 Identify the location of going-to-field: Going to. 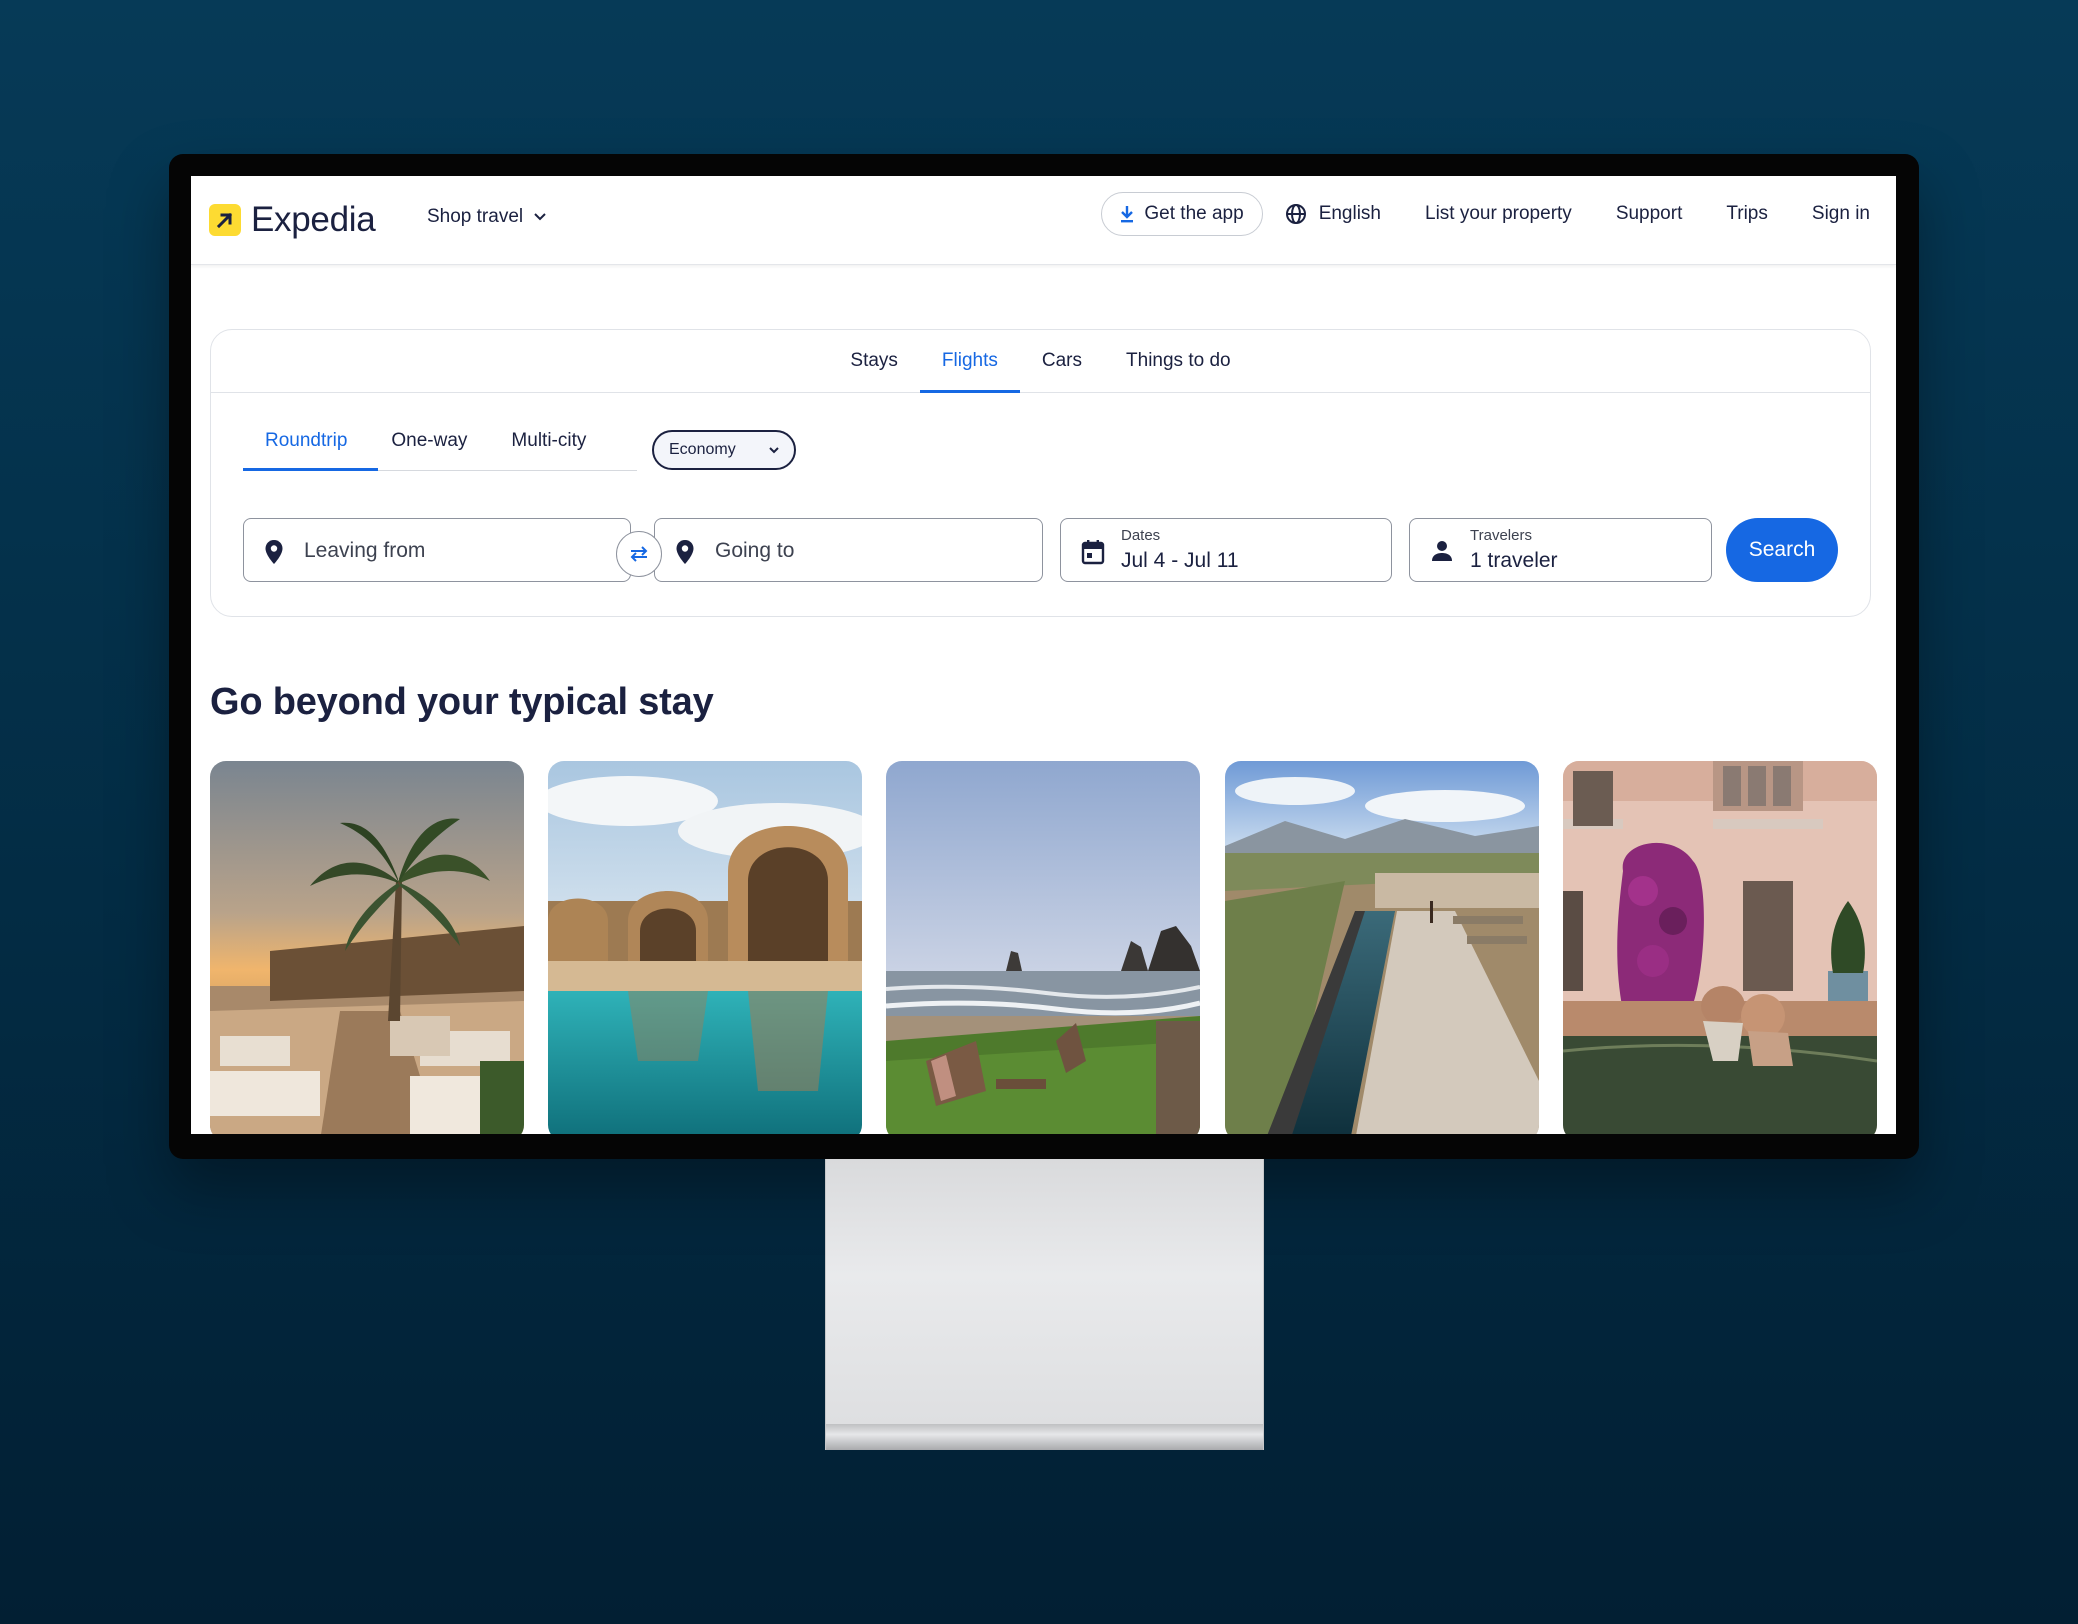
(848, 550).